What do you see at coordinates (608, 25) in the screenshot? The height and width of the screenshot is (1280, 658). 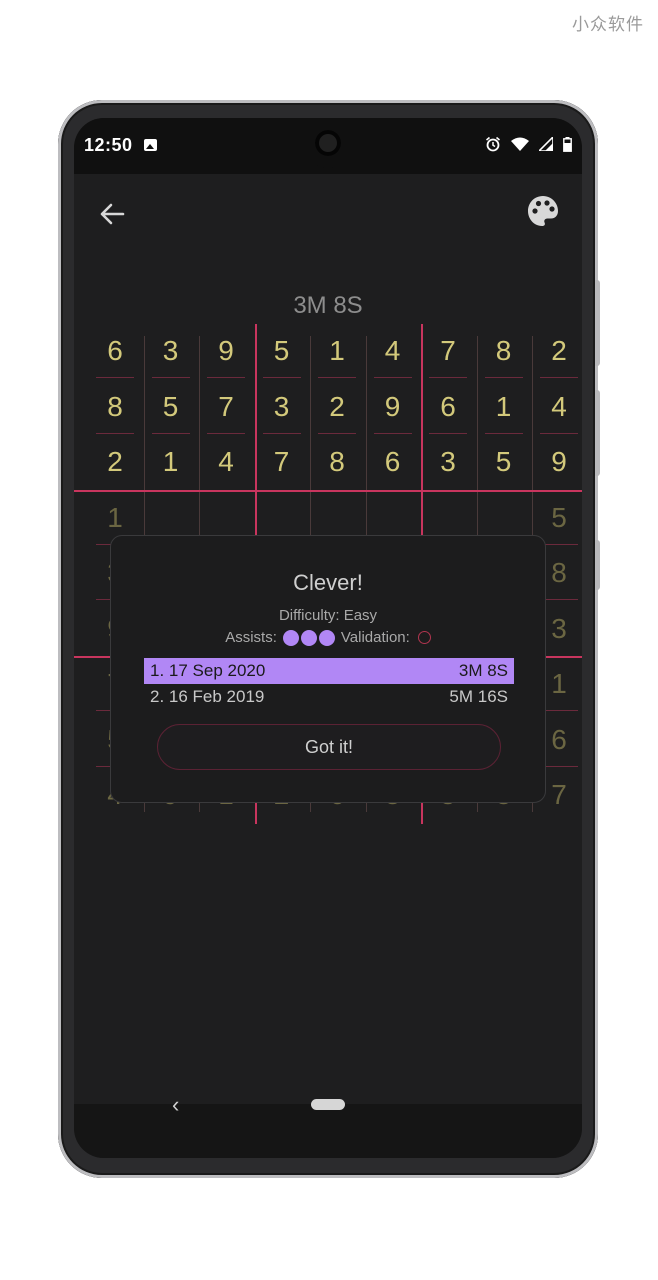 I see `watermark: 小众软件` at bounding box center [608, 25].